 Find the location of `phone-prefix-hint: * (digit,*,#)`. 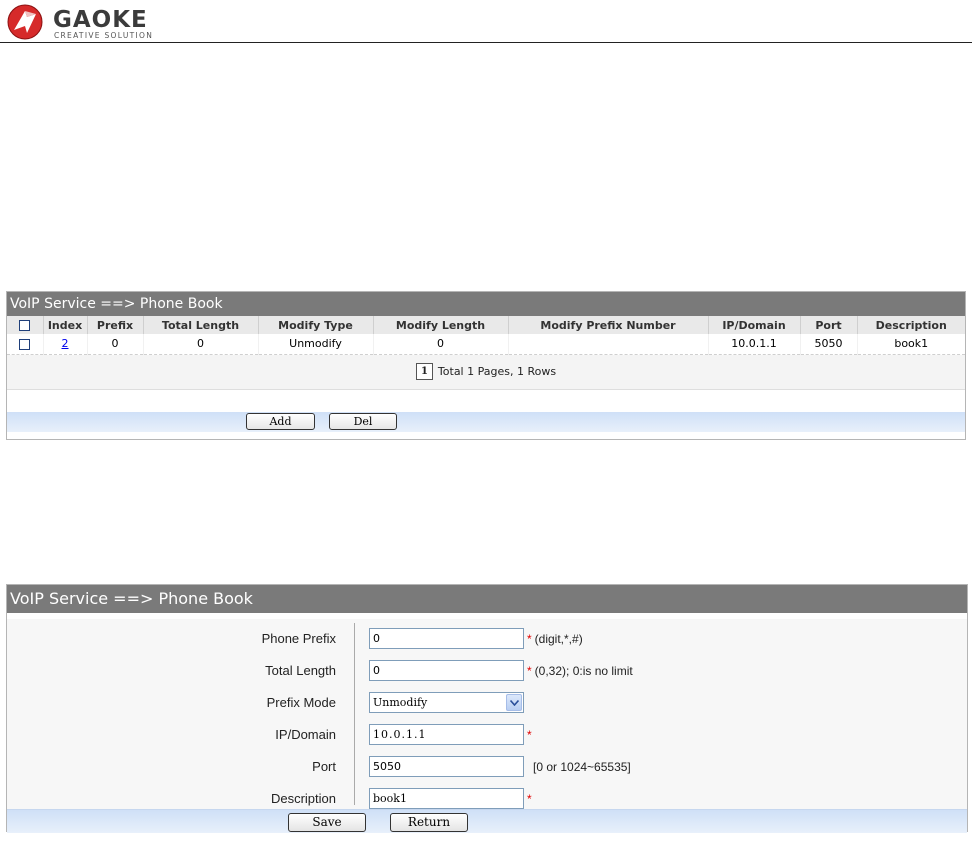

phone-prefix-hint: * (digit,*,#) is located at coordinates (555, 639).